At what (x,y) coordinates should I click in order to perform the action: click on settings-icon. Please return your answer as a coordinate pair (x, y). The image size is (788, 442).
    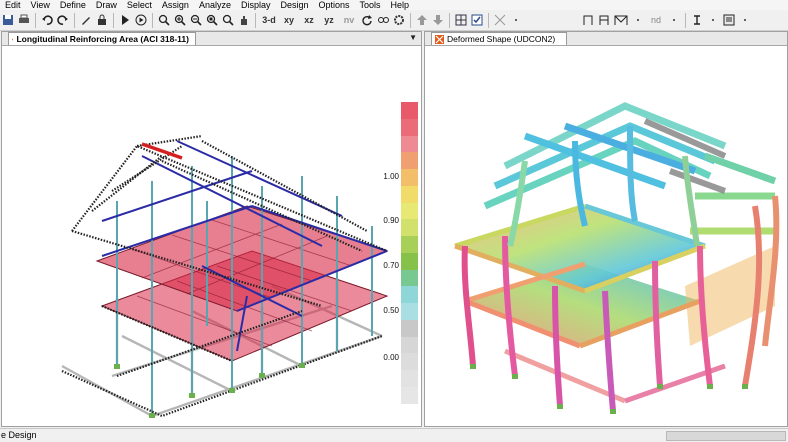
    Looking at the image, I should click on (399, 20).